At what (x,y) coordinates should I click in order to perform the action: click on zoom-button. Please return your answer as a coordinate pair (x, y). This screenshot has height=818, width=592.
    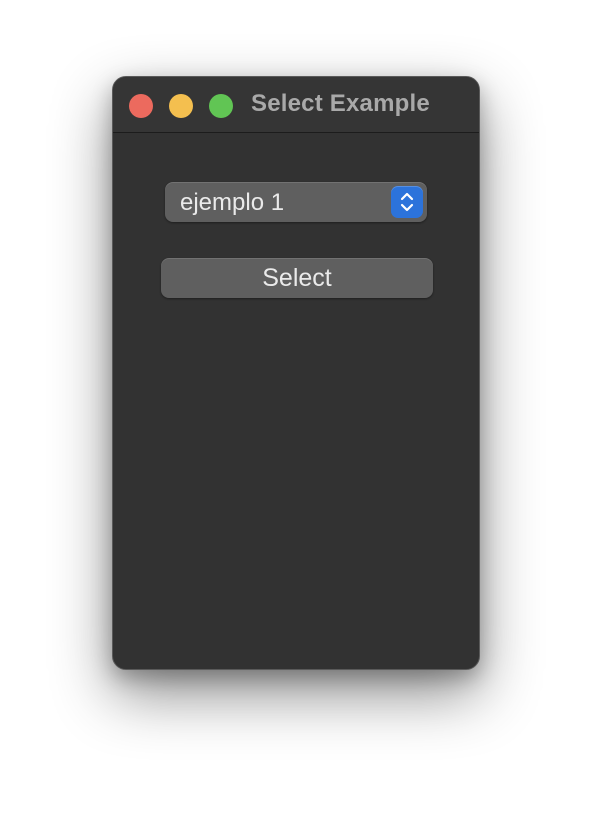
    Looking at the image, I should click on (221, 106).